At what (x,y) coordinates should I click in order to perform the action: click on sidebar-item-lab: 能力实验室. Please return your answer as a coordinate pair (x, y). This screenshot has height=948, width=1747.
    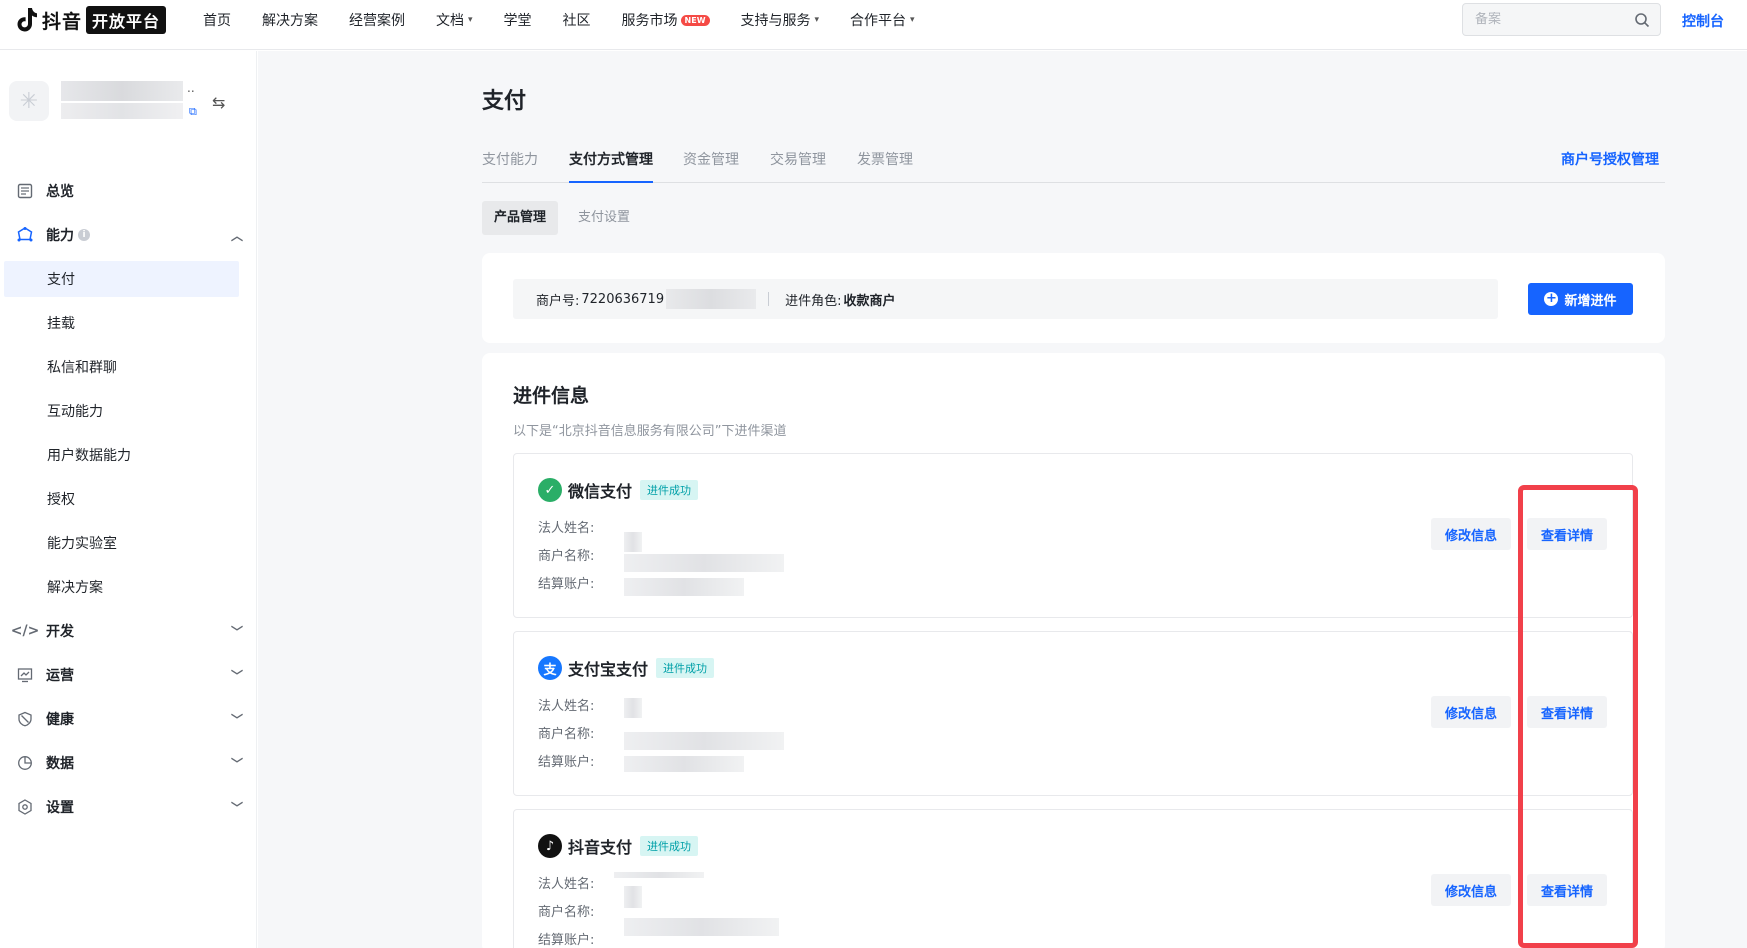
    Looking at the image, I should click on (128, 543).